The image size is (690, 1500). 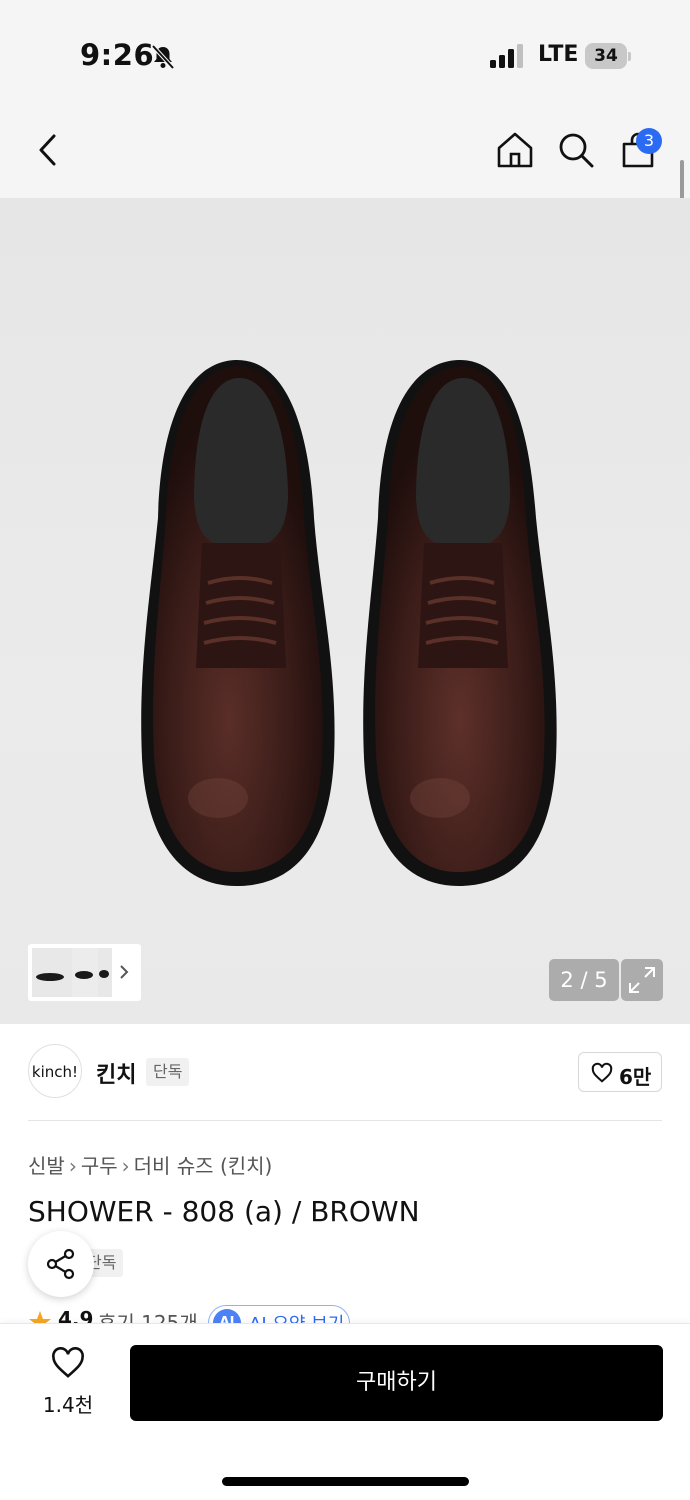 I want to click on battery-level: 34, so click(x=606, y=56).